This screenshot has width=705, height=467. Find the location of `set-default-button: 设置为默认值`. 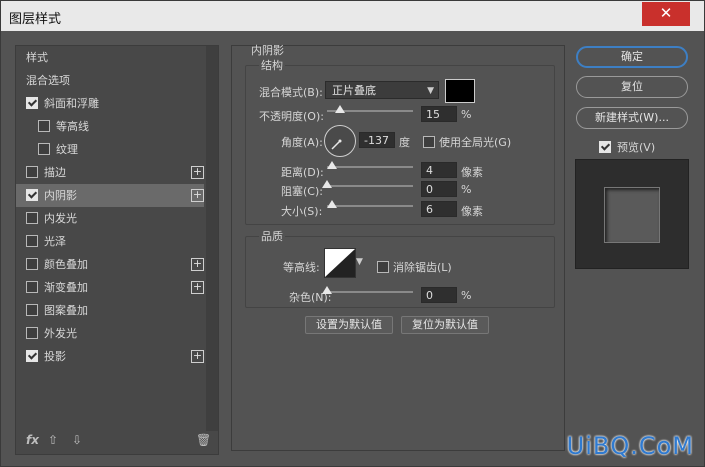

set-default-button: 设置为默认值 is located at coordinates (349, 325).